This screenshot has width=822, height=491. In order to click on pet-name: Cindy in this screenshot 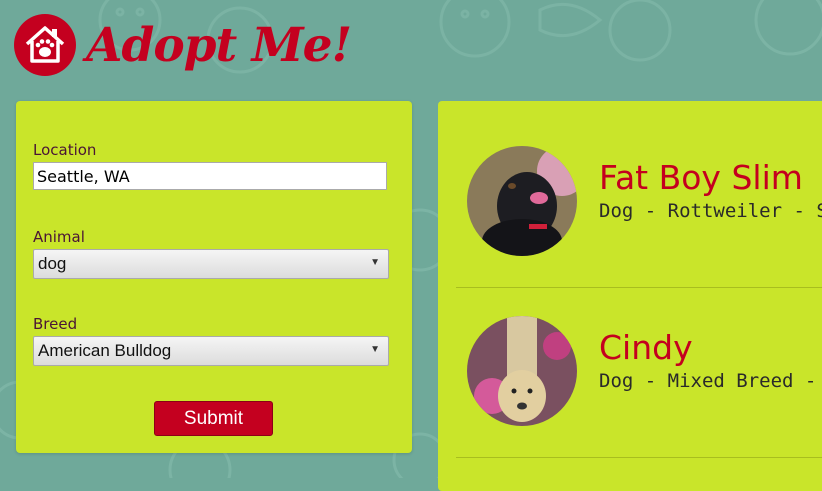, I will do `click(646, 347)`.